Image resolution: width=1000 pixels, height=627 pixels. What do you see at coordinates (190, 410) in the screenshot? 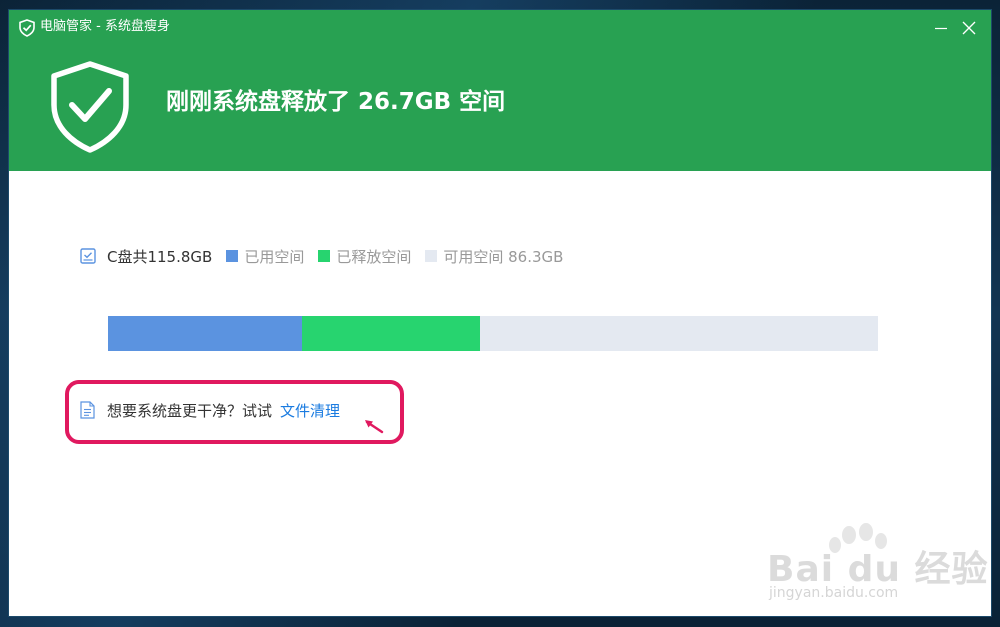
I see `tip-text: 想要系统盘更干净？试试` at bounding box center [190, 410].